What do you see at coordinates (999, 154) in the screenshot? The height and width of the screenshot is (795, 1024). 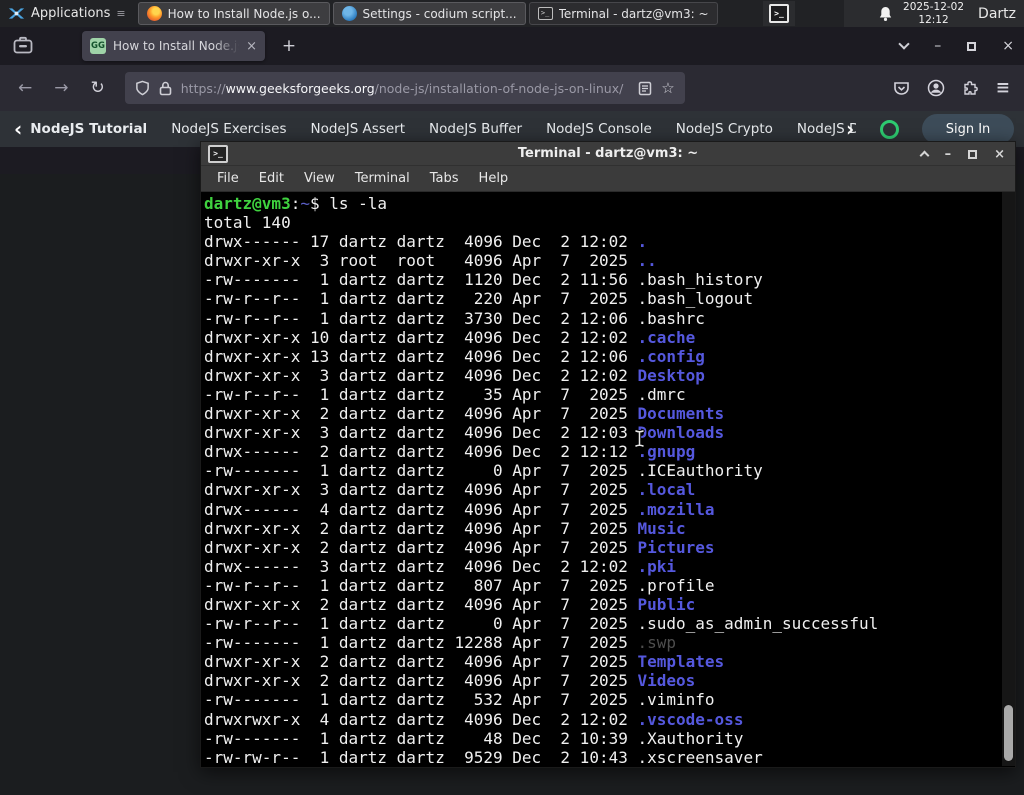 I see `terminal-close-button: ×` at bounding box center [999, 154].